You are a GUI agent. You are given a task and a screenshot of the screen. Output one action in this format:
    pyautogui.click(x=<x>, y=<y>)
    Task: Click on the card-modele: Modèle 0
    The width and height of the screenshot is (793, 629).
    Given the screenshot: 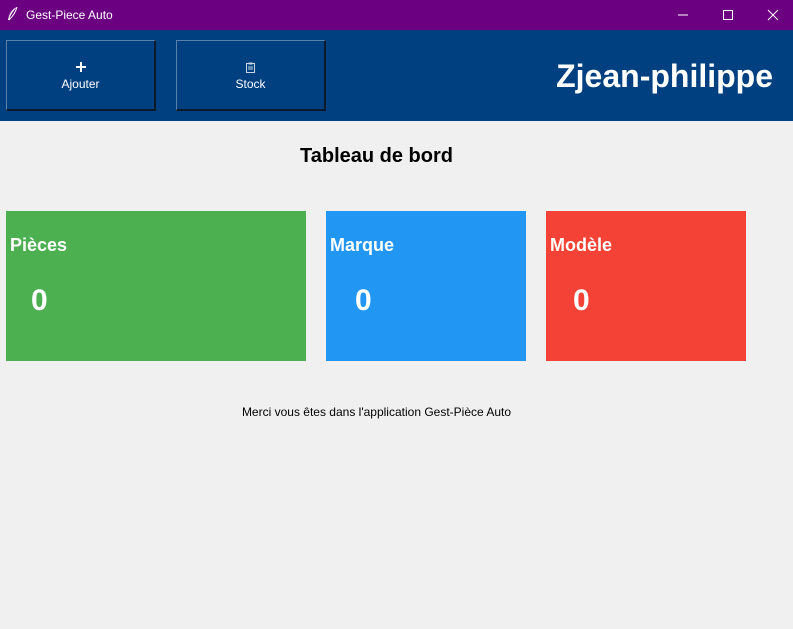 What is the action you would take?
    pyautogui.click(x=646, y=286)
    